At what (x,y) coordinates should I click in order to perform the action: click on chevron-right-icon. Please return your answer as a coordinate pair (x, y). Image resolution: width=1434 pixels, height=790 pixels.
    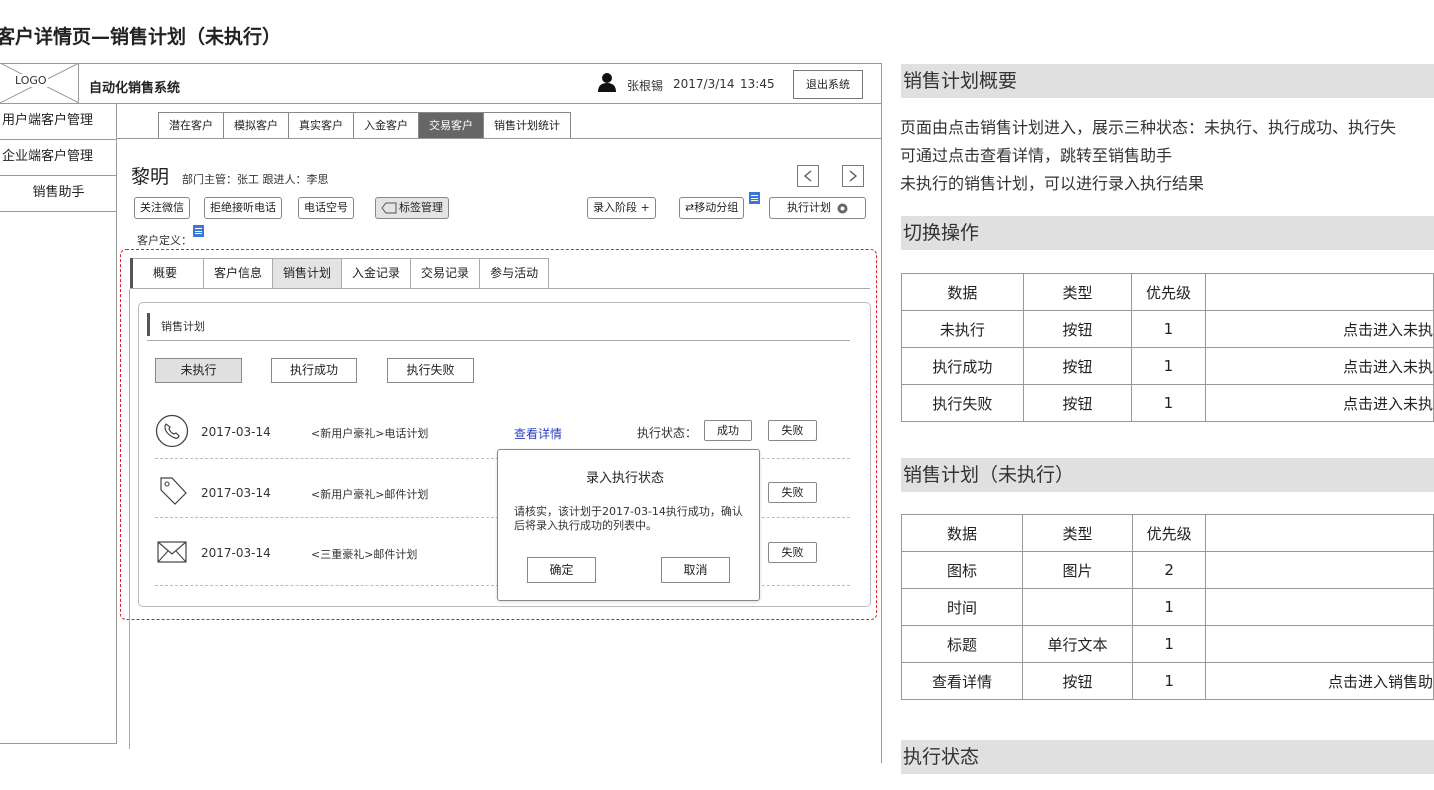
    Looking at the image, I should click on (853, 176).